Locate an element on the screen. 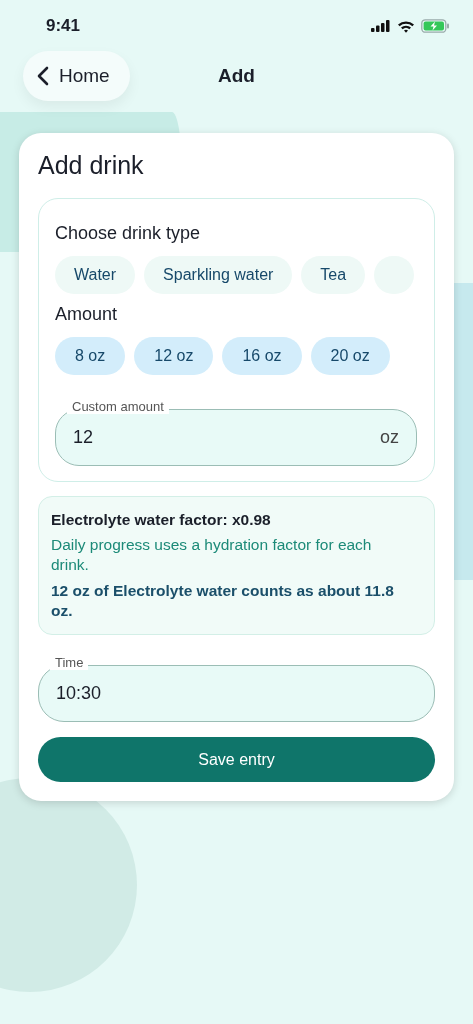  amount-chip: 20 oz is located at coordinates (350, 356).